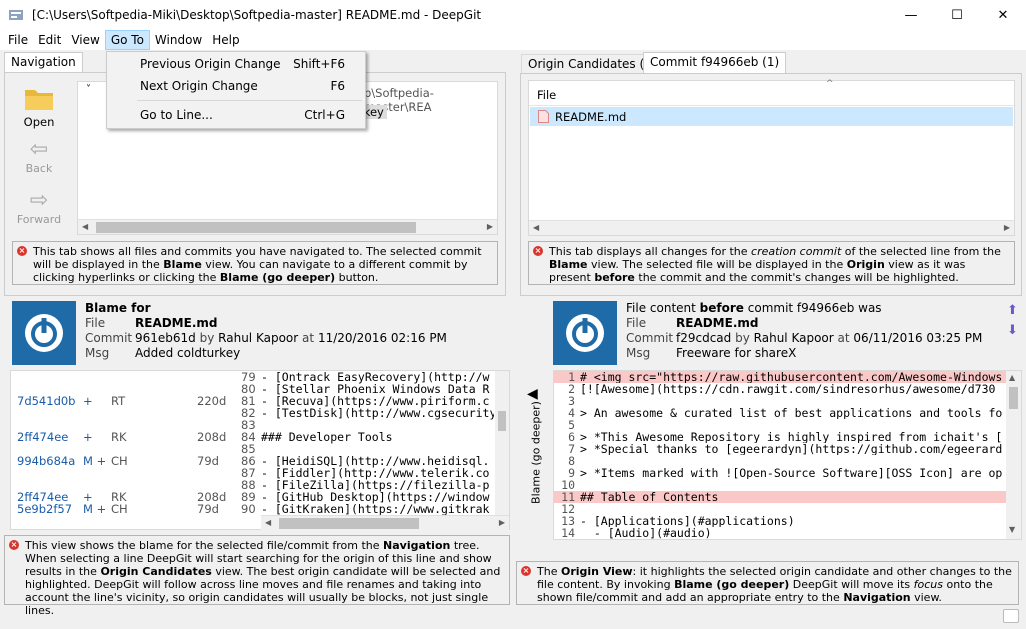  What do you see at coordinates (571, 401) in the screenshot?
I see `line-number: 3` at bounding box center [571, 401].